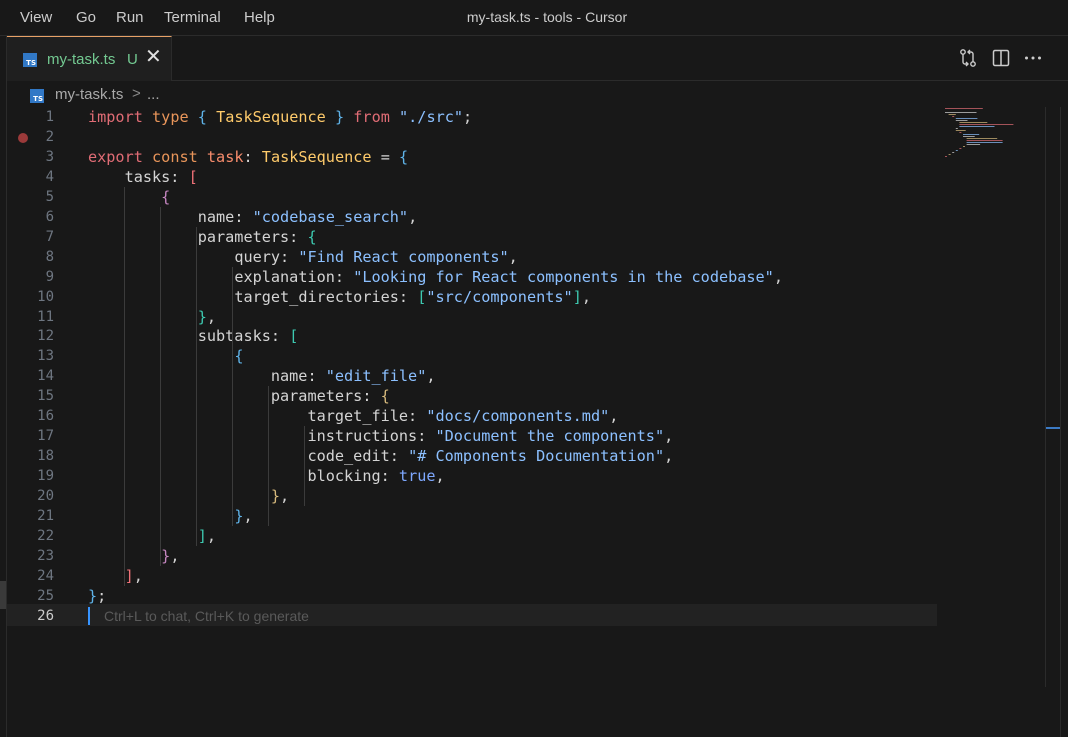  What do you see at coordinates (248, 156) in the screenshot?
I see `code-text: export const task: TaskSequence = {` at bounding box center [248, 156].